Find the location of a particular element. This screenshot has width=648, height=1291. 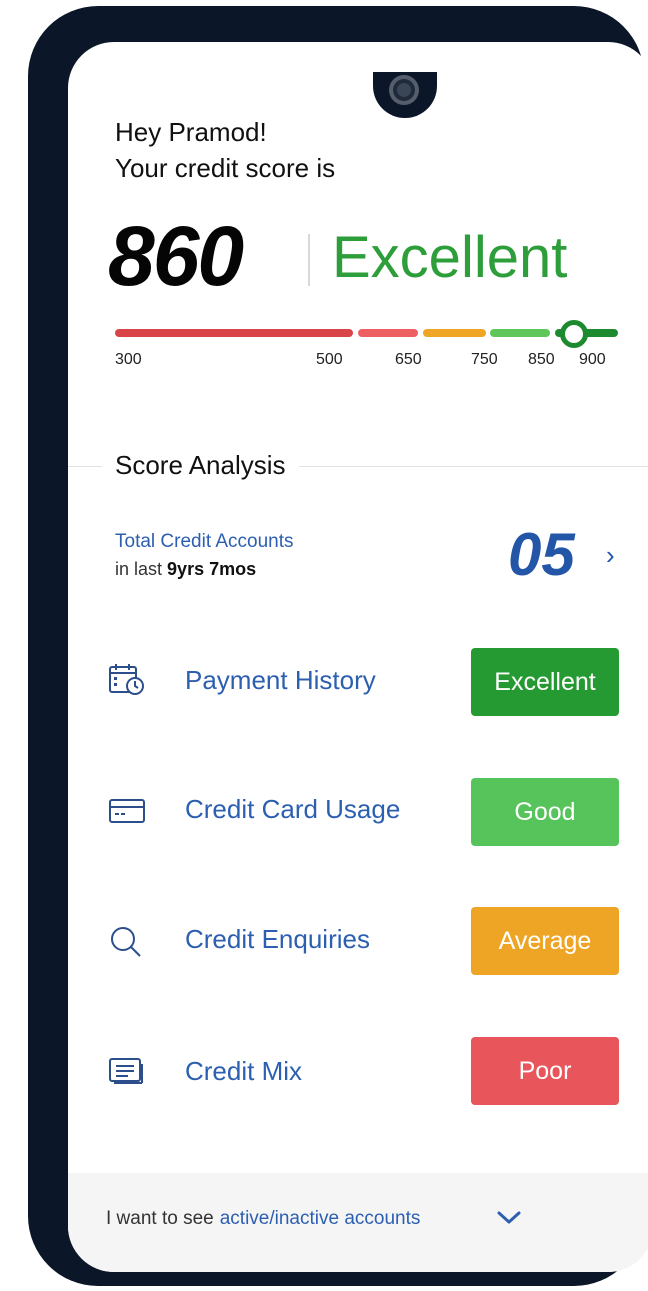

scale-segment-average is located at coordinates (454, 333).